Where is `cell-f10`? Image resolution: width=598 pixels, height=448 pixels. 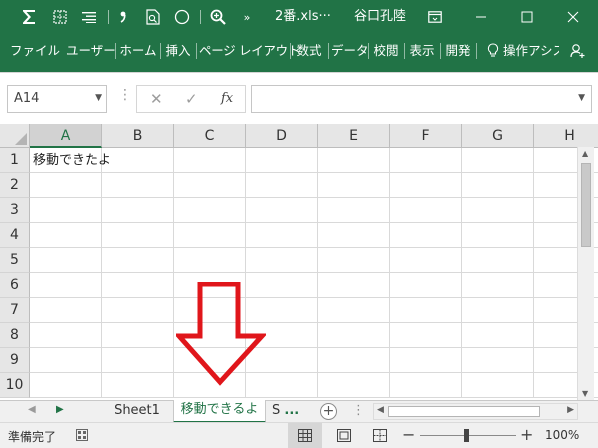
cell-f10 is located at coordinates (426, 385).